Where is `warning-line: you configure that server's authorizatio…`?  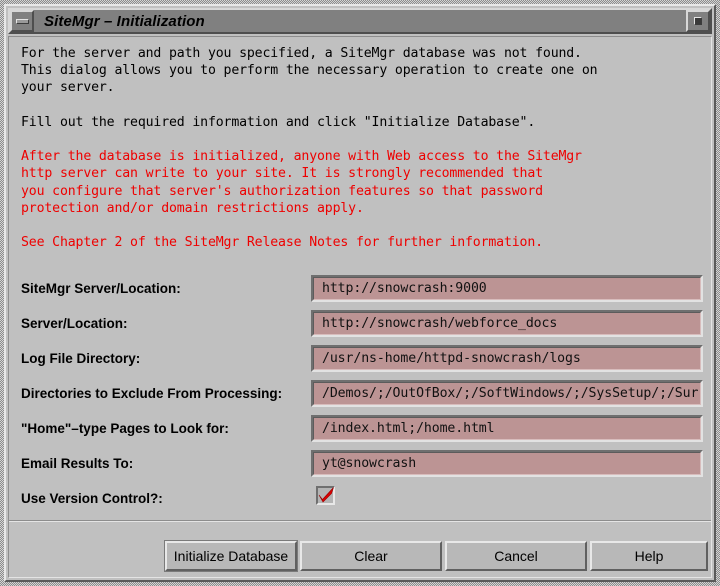
warning-line: you configure that server's authorizatio… is located at coordinates (282, 191).